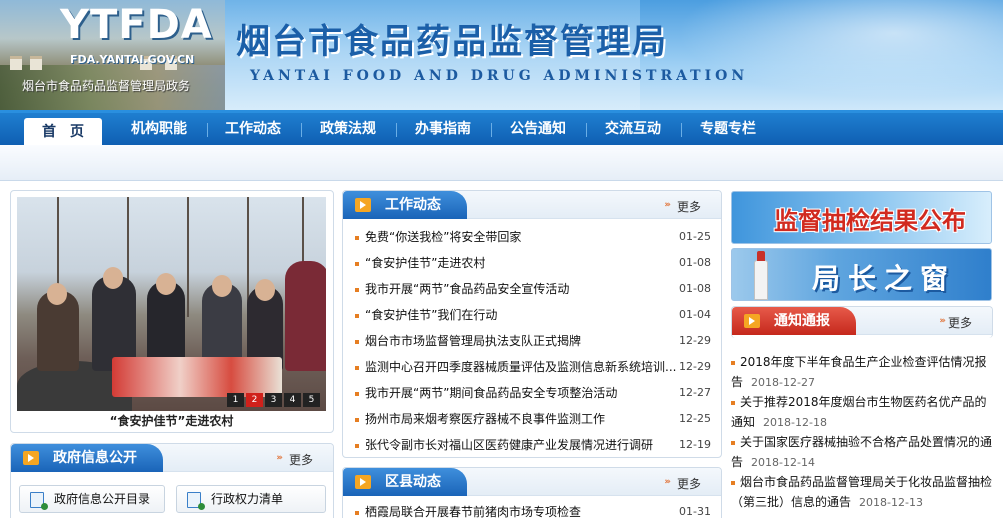  Describe the element at coordinates (136, 25) in the screenshot. I see `site-logo: YTFDA` at that location.